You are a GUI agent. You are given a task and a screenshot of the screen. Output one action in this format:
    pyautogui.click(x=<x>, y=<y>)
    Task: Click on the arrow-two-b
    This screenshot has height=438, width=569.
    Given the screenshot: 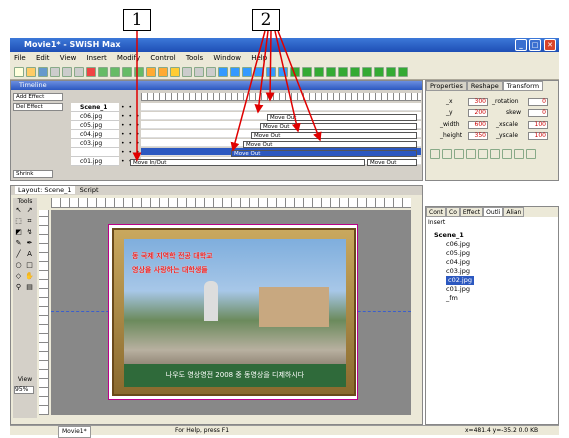 What is the action you would take?
    pyautogui.click(x=261, y=72)
    